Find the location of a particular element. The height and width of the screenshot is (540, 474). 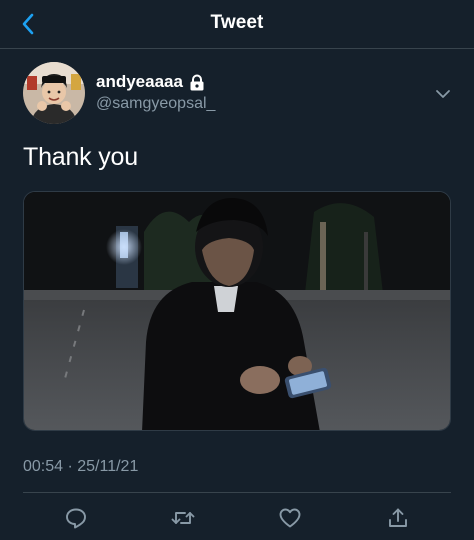

more-options-button is located at coordinates (443, 94).